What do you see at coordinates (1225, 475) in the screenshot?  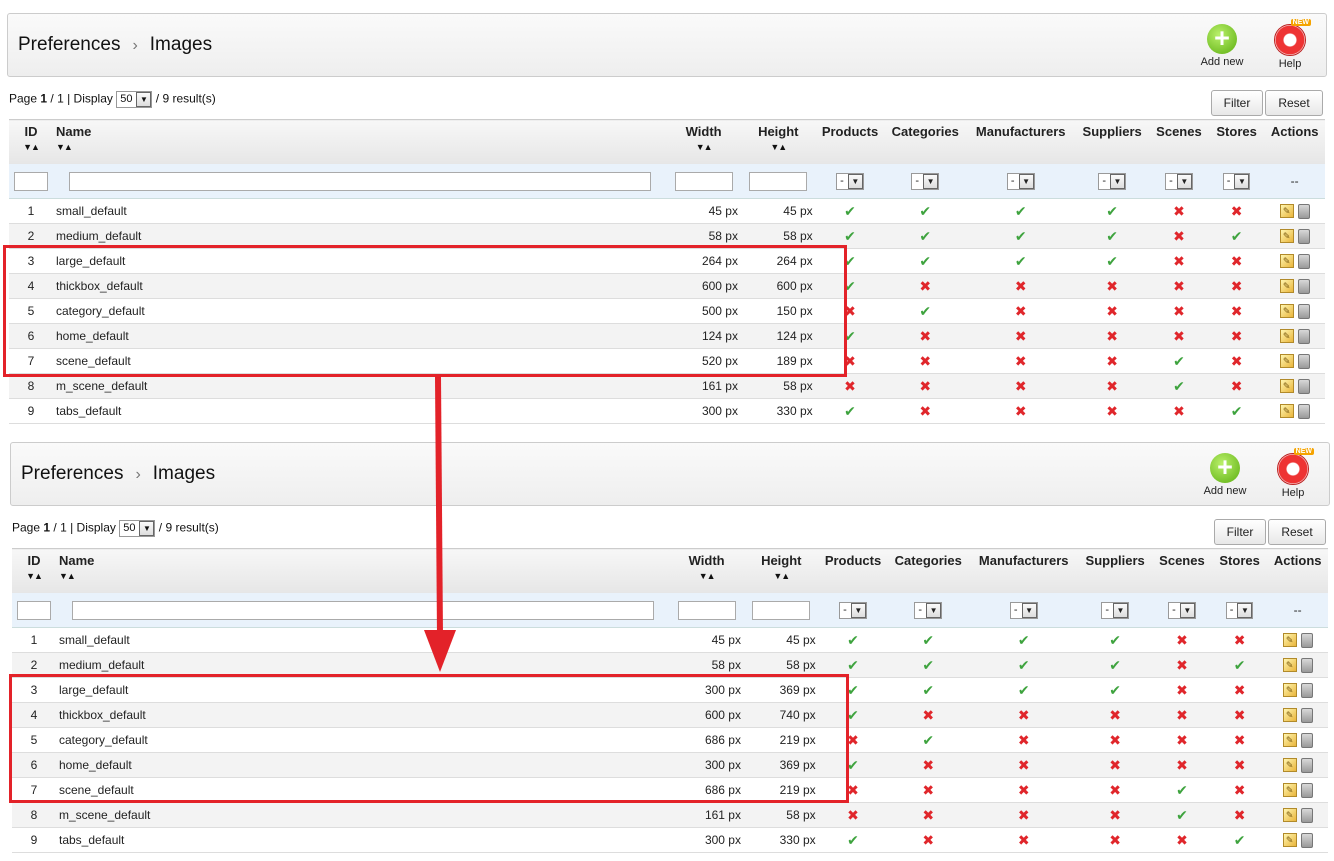 I see `add-new-button: + Add new` at bounding box center [1225, 475].